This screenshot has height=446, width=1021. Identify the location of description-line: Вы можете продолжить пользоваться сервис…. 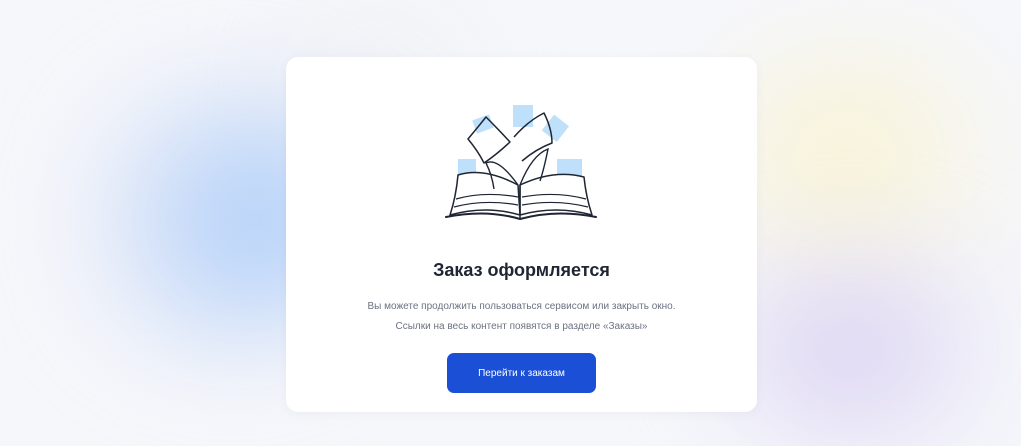
(521, 306).